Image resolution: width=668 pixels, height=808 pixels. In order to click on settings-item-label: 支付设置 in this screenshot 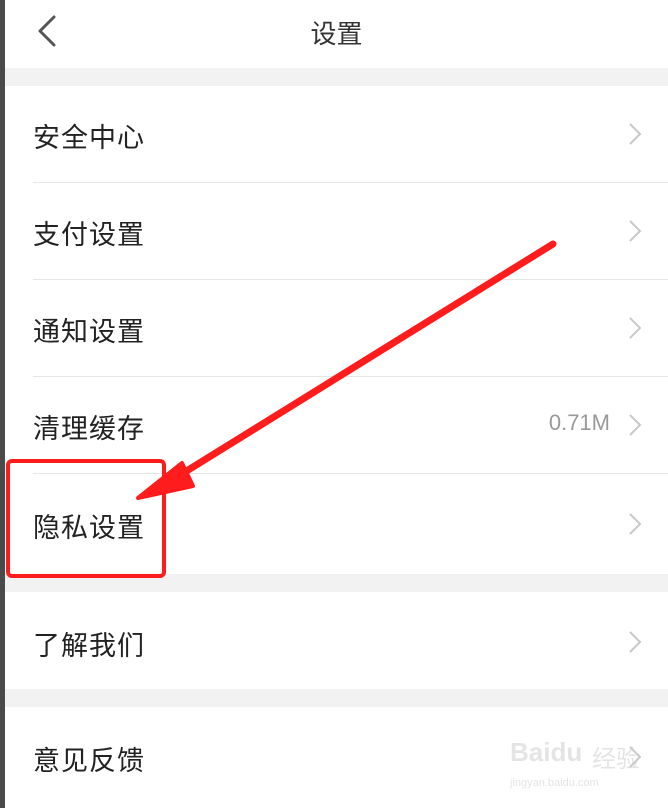, I will do `click(89, 235)`.